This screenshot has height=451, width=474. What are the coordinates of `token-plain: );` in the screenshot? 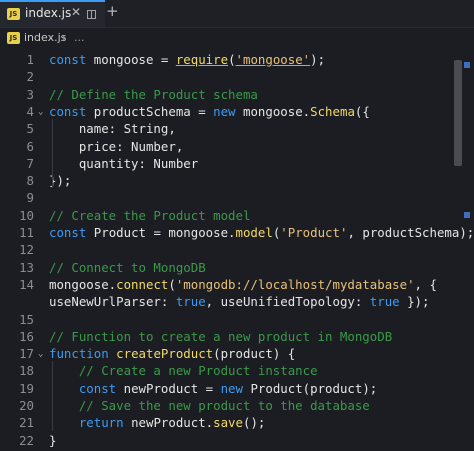 It's located at (318, 59).